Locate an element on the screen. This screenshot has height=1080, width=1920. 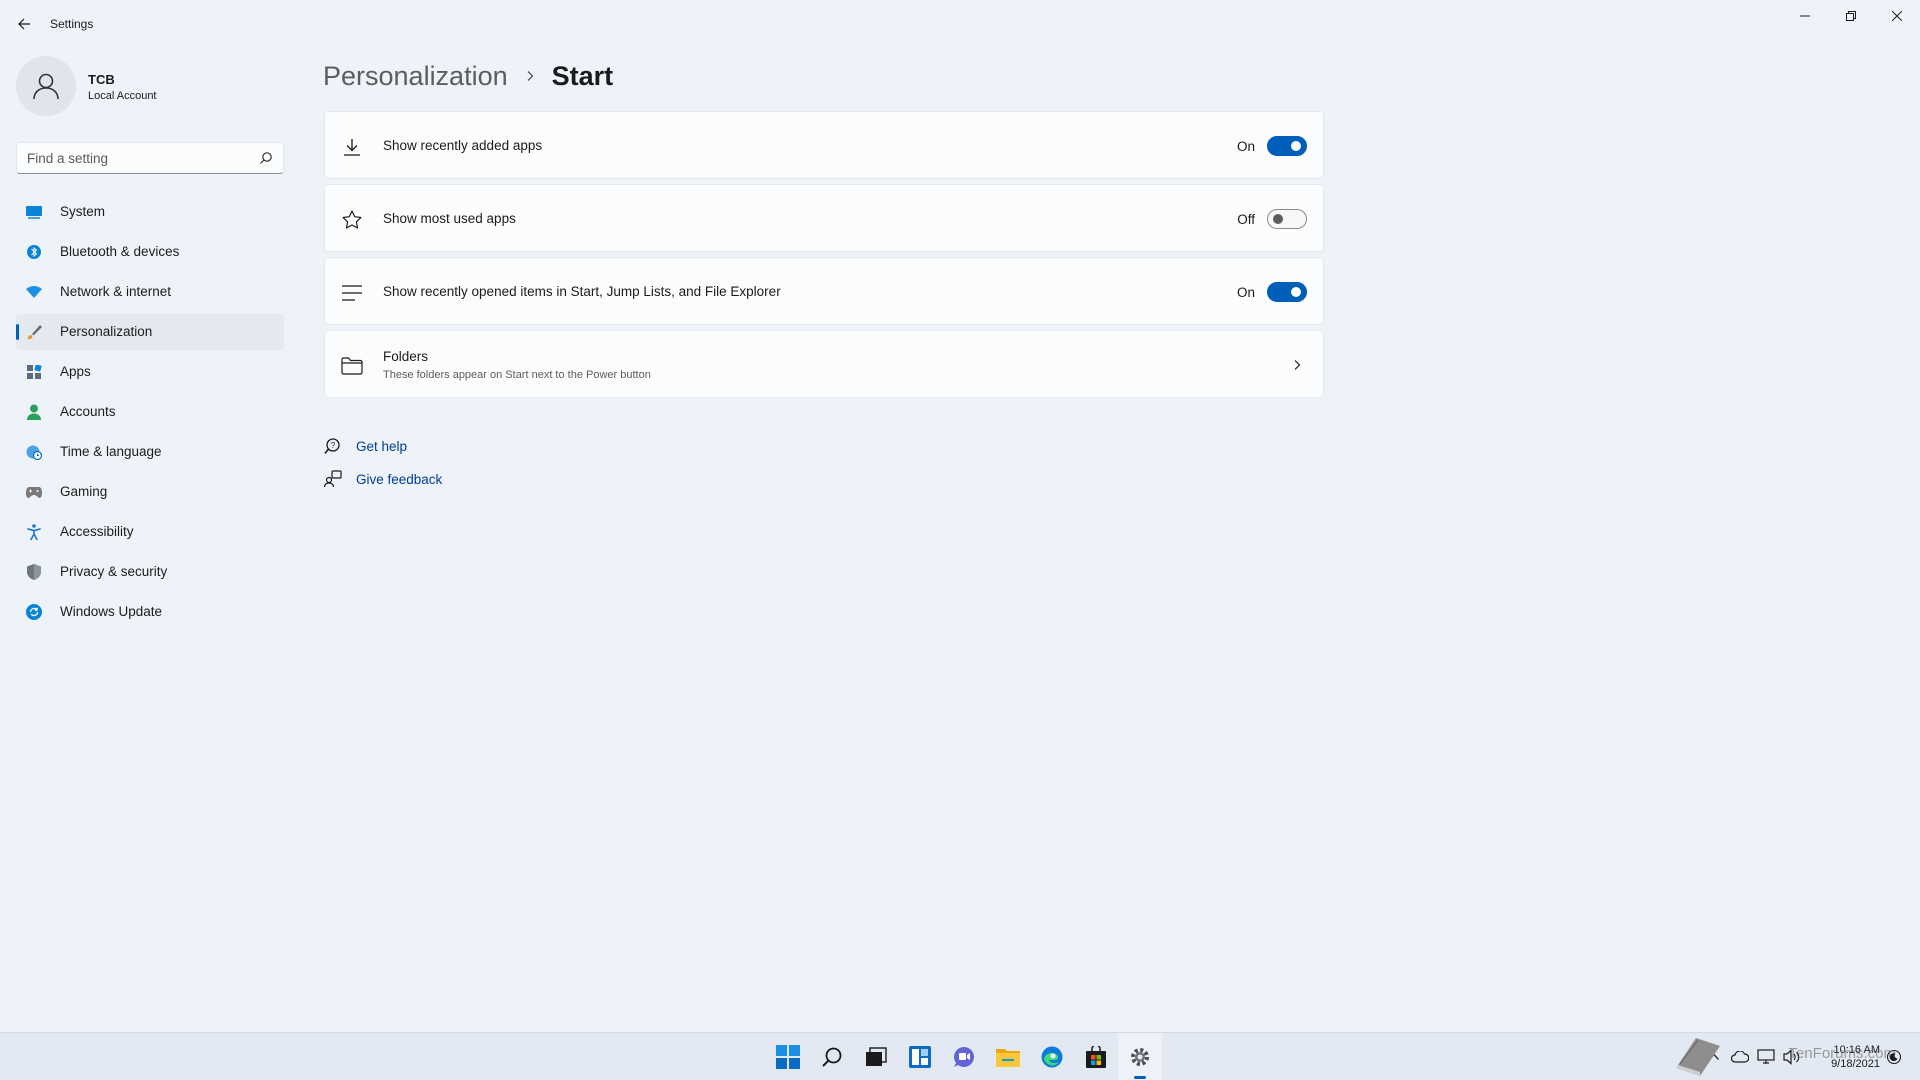
recently-opened-items-toggle is located at coordinates (1287, 292).